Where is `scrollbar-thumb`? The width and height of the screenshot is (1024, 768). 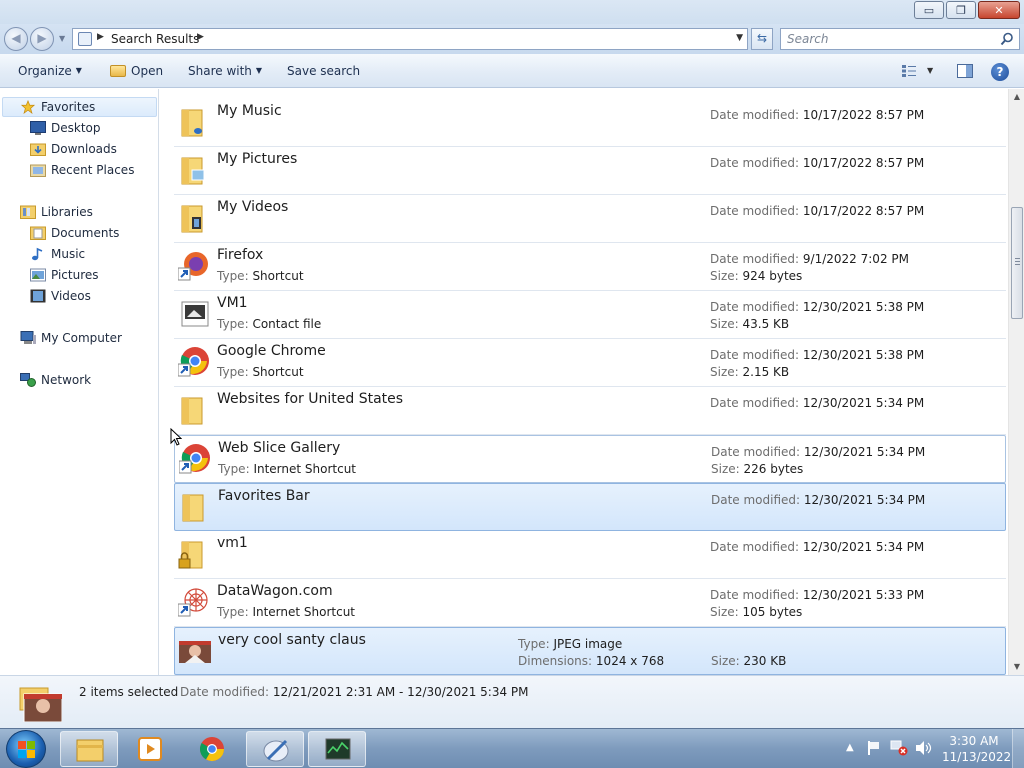 scrollbar-thumb is located at coordinates (1017, 263).